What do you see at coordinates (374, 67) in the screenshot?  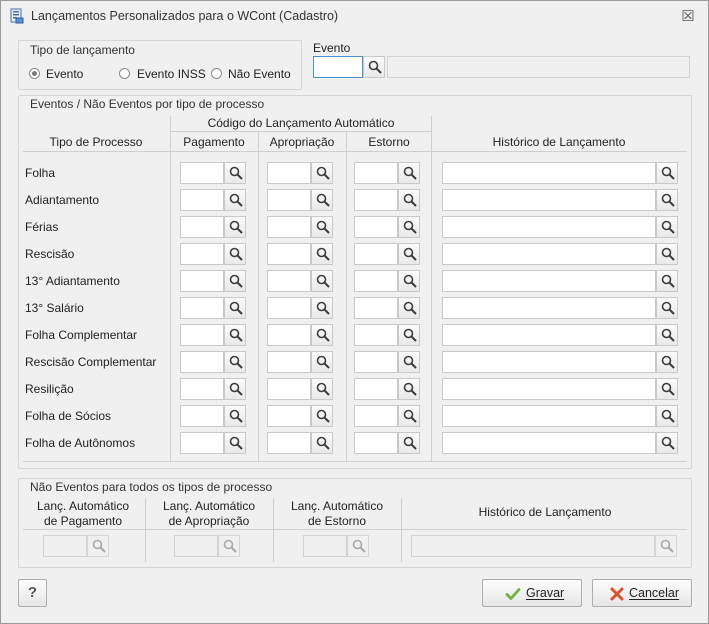 I see `evento-search-button` at bounding box center [374, 67].